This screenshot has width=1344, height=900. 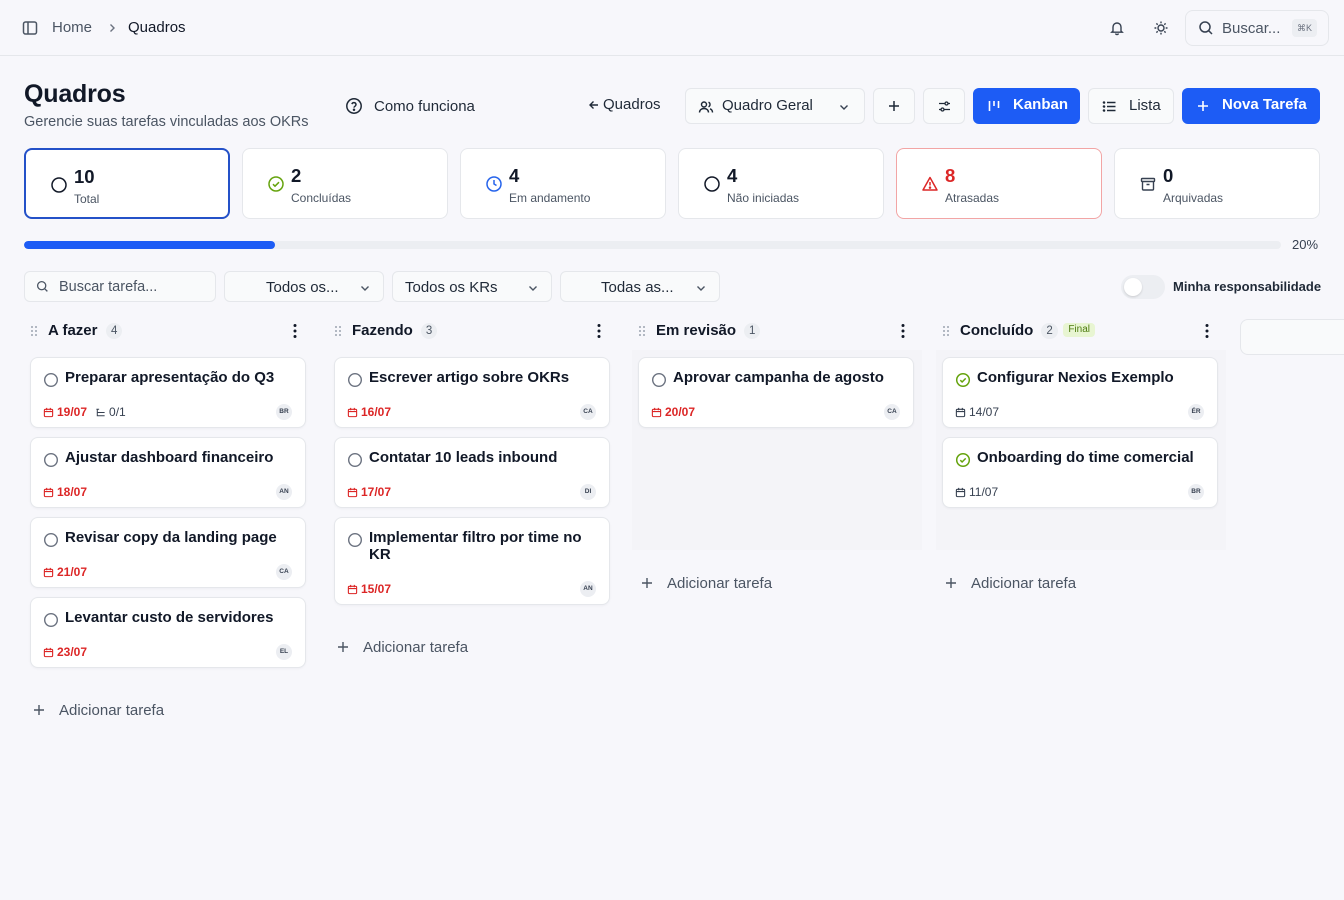 I want to click on global-search-input: Buscar... ⌘K, so click(x=1257, y=28).